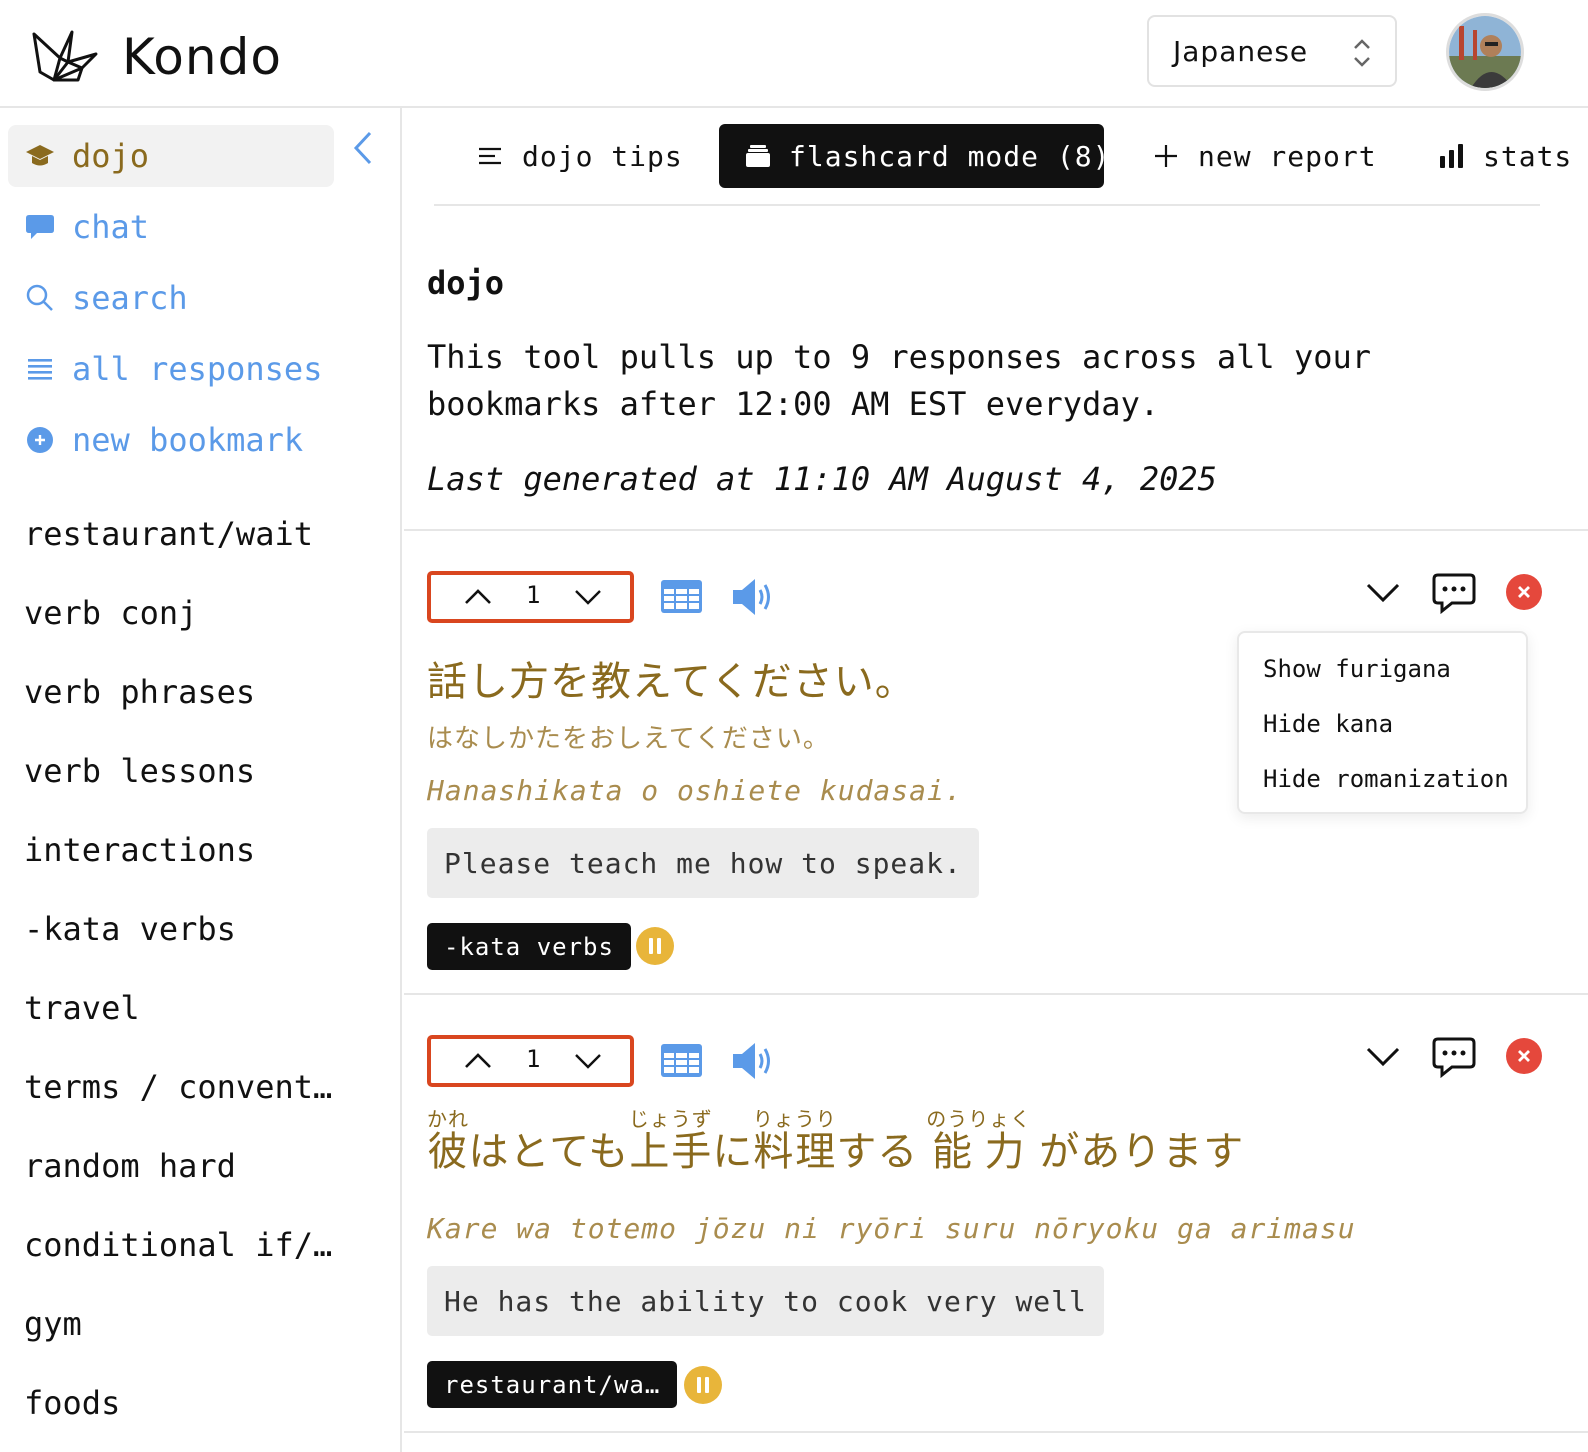 Image resolution: width=1588 pixels, height=1452 pixels. I want to click on sidebar-item-label: chat, so click(111, 227).